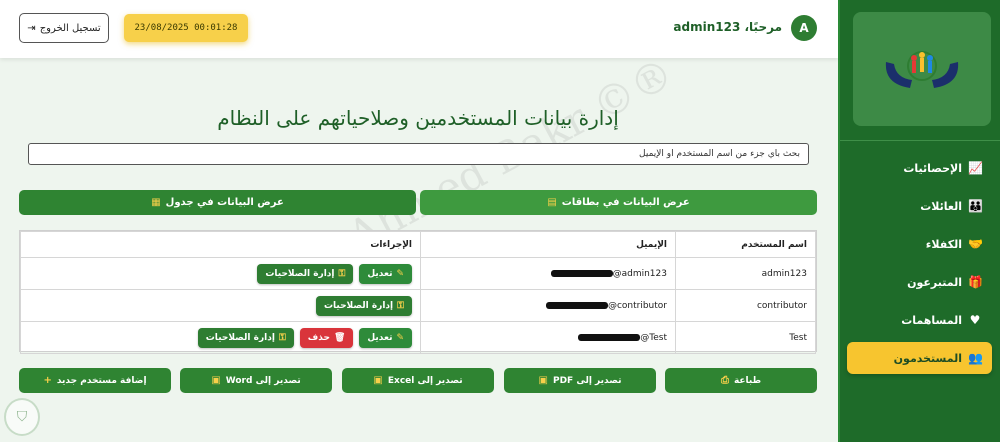  I want to click on logout-button: ⇥ تسجيل الخروج, so click(64, 28).